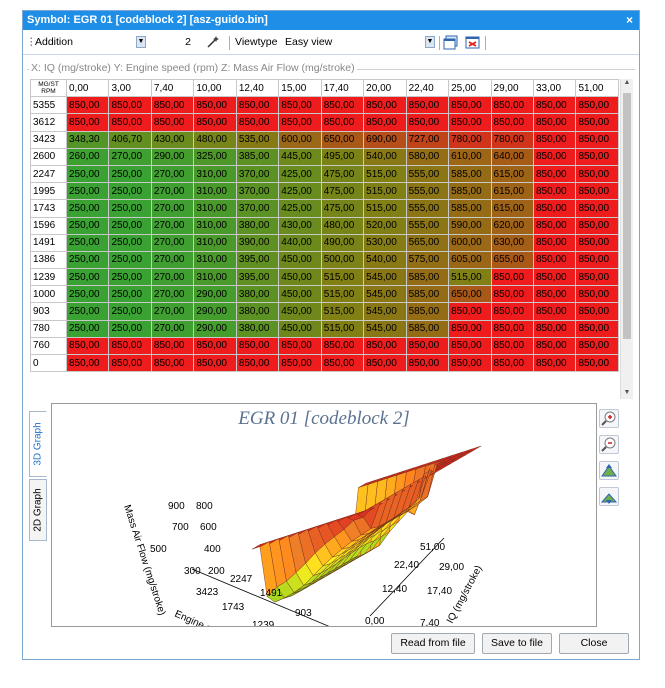  I want to click on map-cell: 575,00, so click(427, 260).